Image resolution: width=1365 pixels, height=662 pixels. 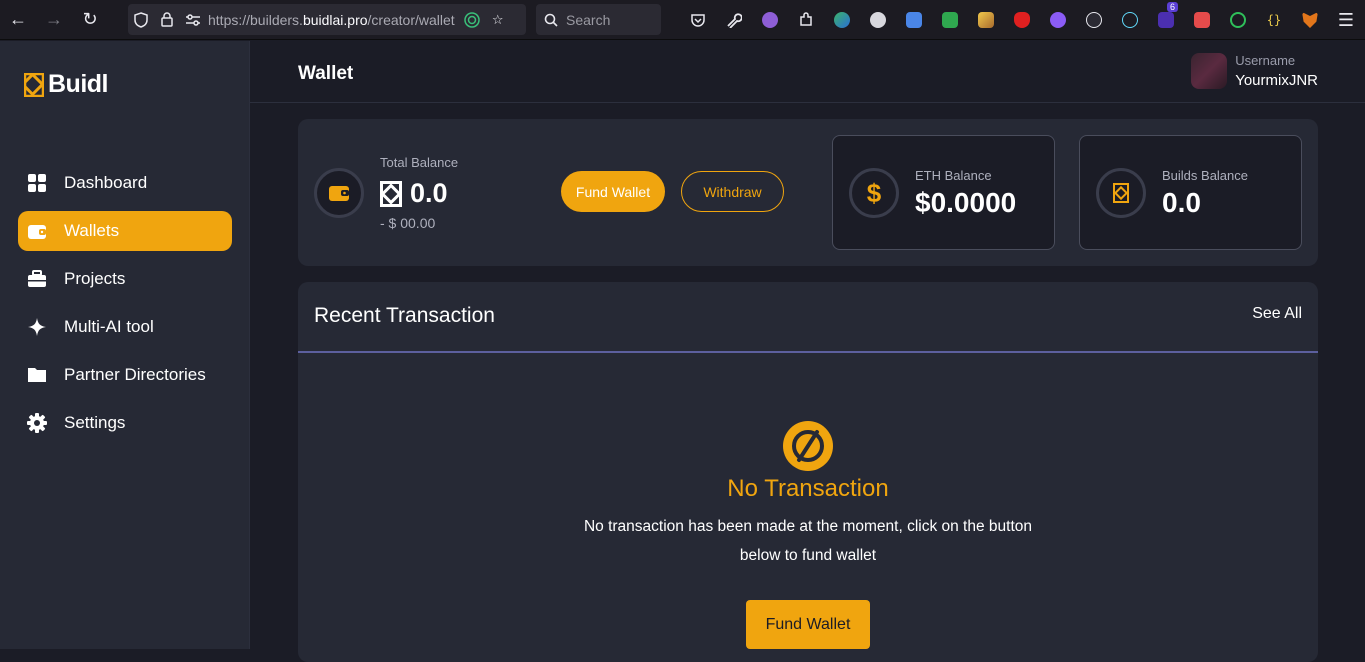 I want to click on broom-extension-icon, so click(x=986, y=20).